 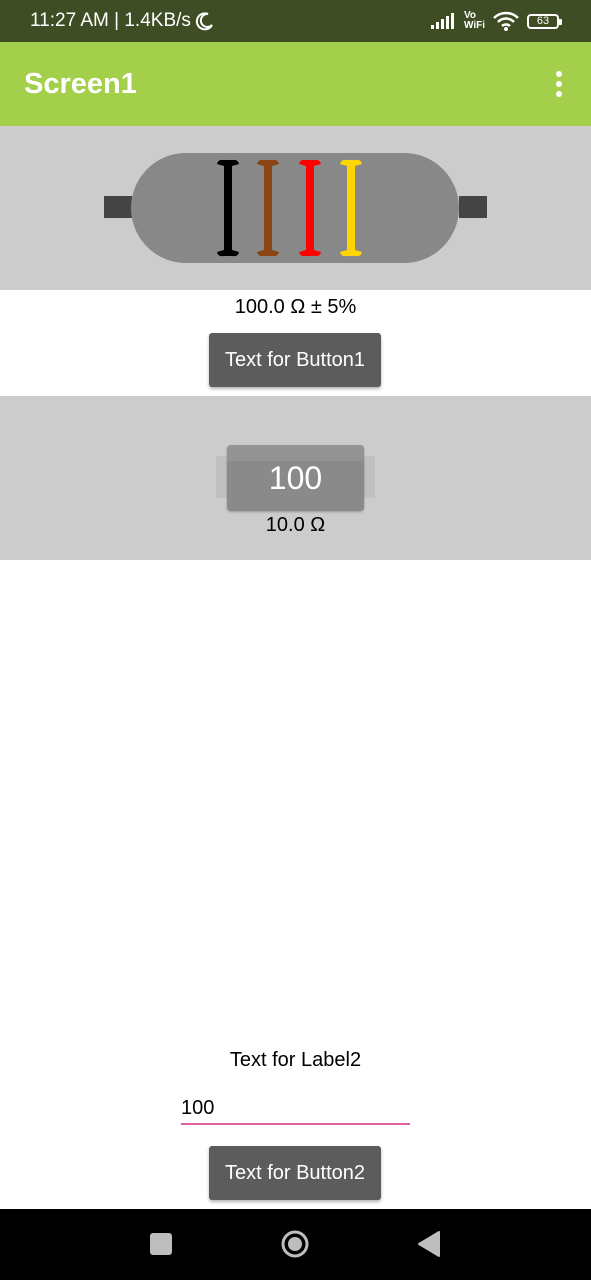 What do you see at coordinates (204, 21) in the screenshot?
I see `moon-icon` at bounding box center [204, 21].